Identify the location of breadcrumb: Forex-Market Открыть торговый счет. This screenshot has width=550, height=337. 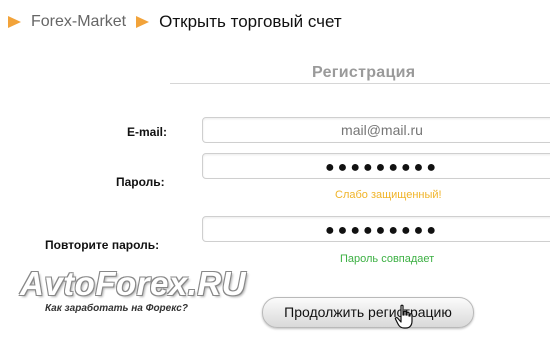
(175, 22).